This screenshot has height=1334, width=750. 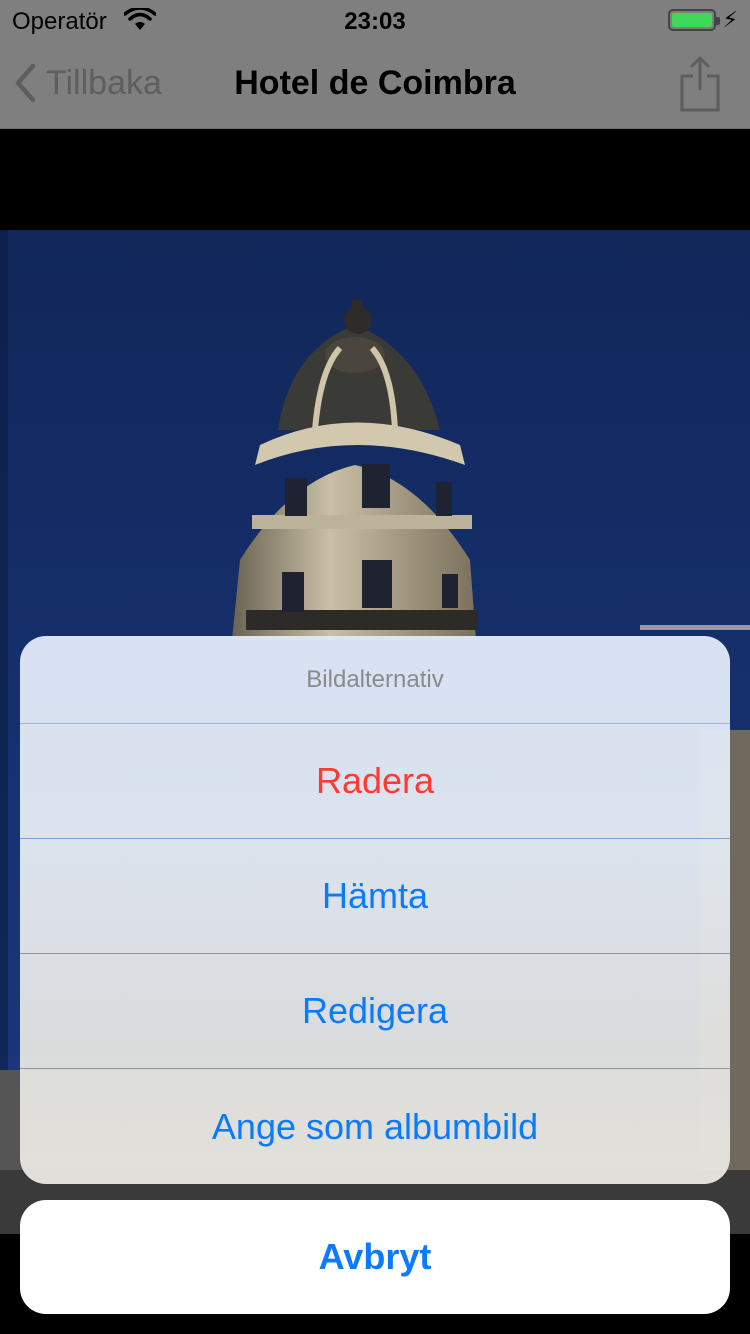 I want to click on page-title: Hotel de Coimbra, so click(x=375, y=83).